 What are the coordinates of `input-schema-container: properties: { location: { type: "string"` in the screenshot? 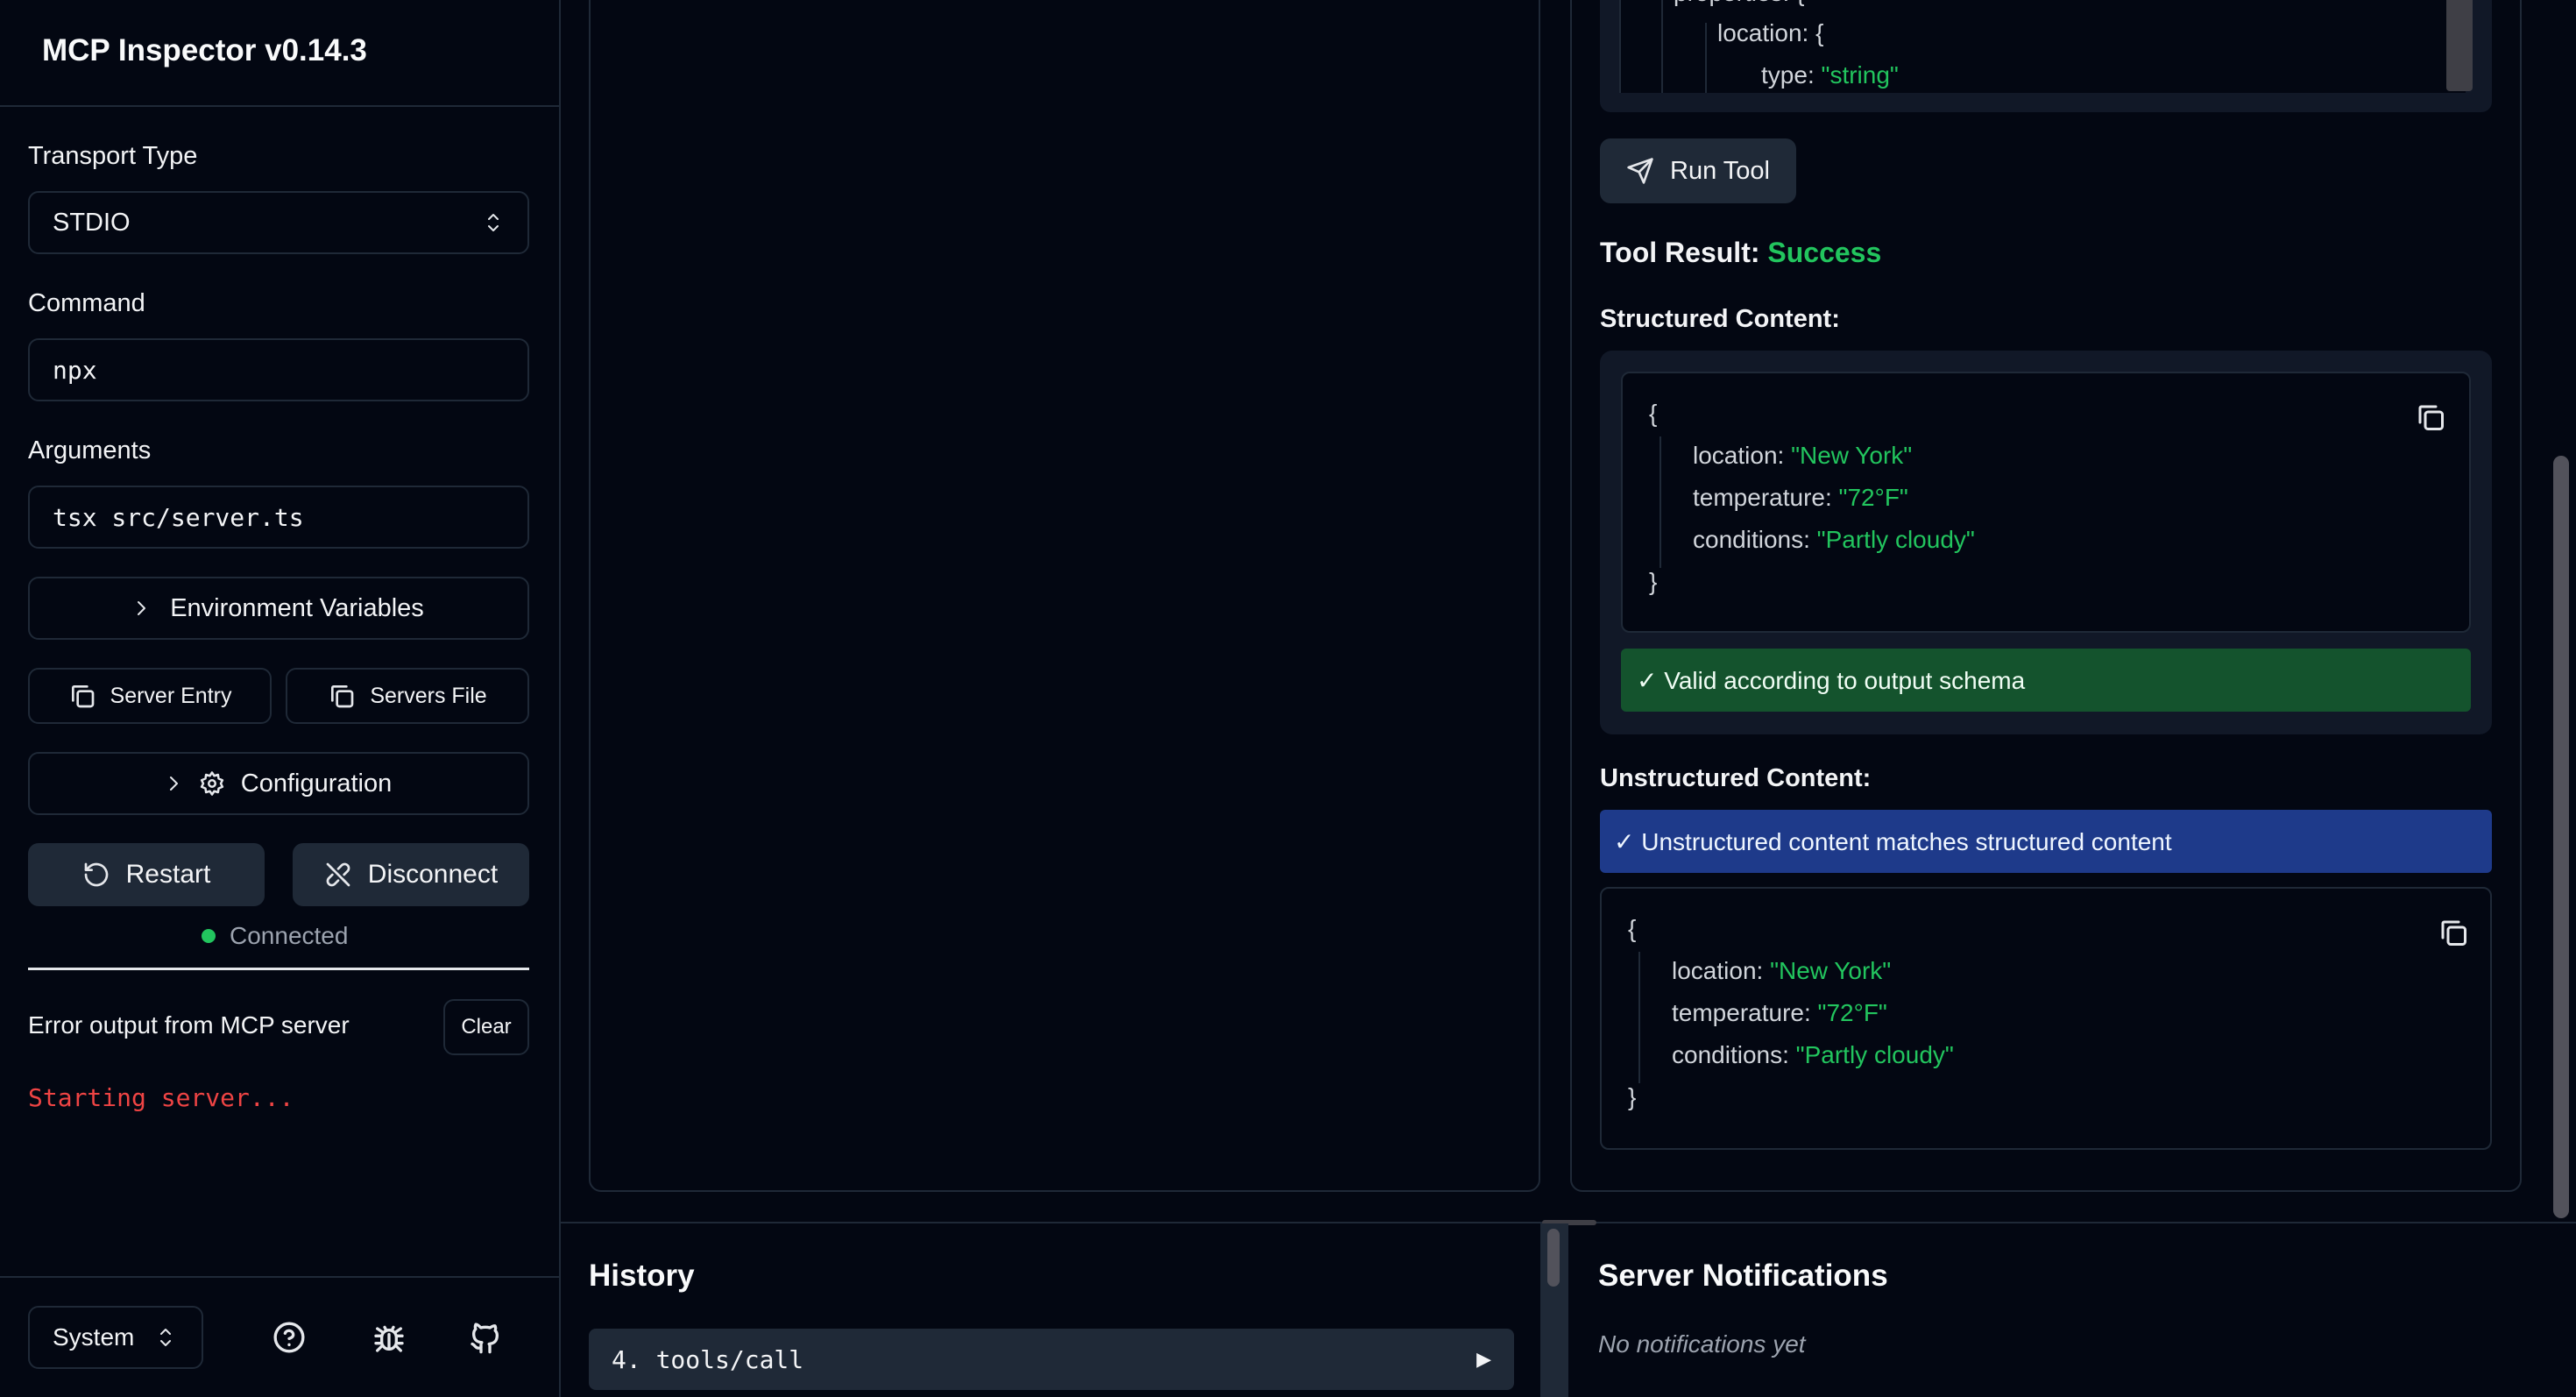 It's located at (2046, 56).